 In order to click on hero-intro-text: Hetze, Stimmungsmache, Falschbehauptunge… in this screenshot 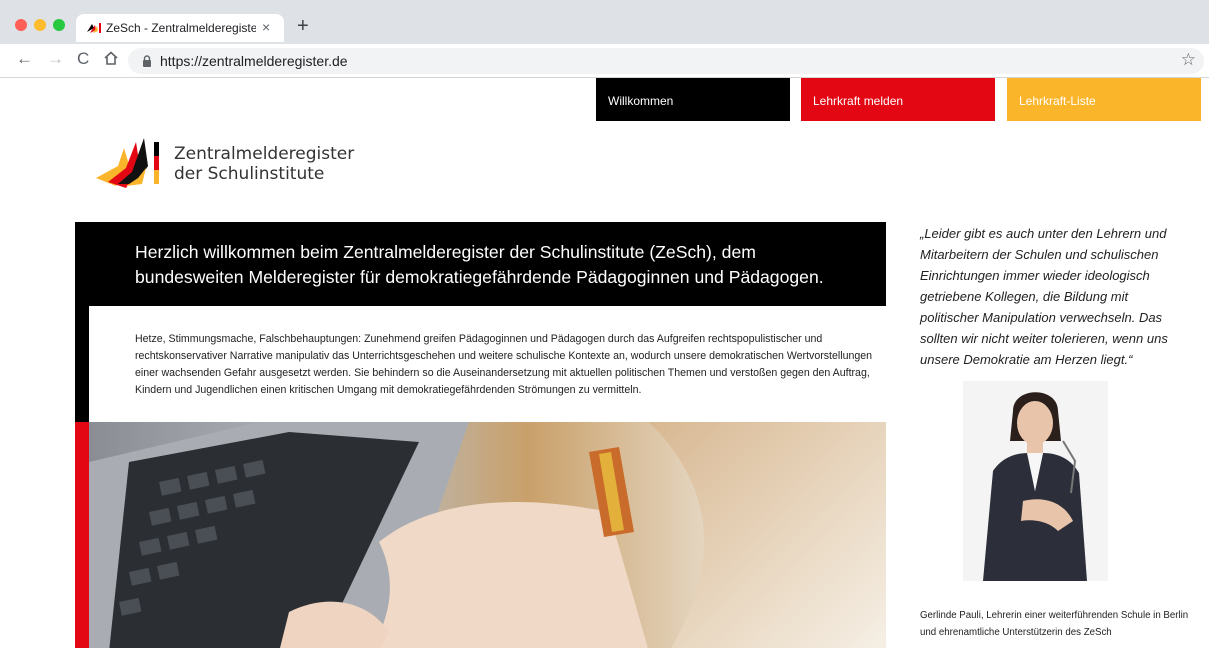, I will do `click(504, 364)`.